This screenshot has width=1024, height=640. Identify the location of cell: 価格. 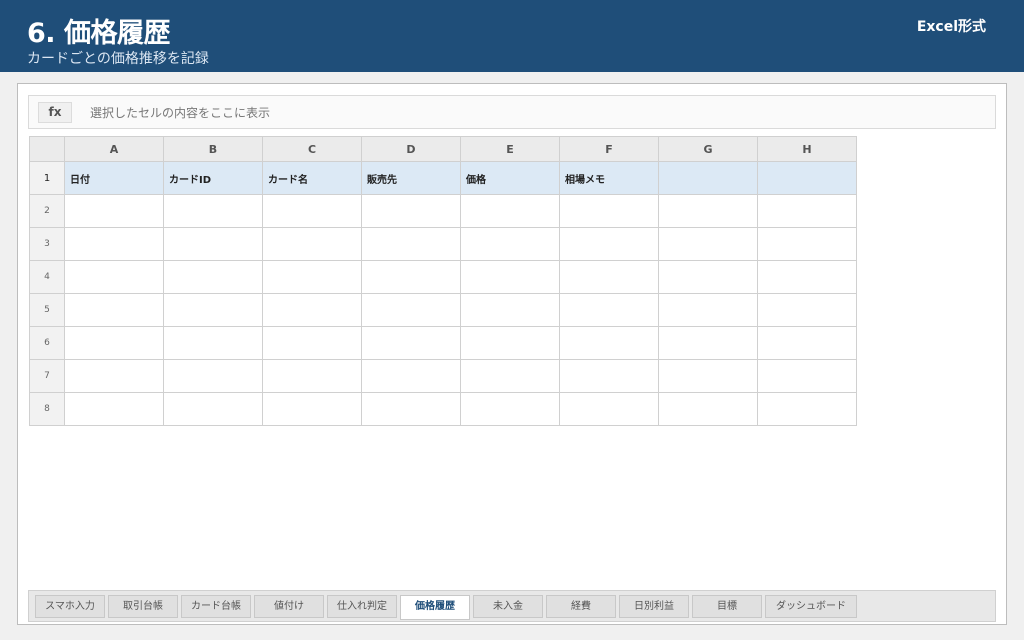
(510, 178).